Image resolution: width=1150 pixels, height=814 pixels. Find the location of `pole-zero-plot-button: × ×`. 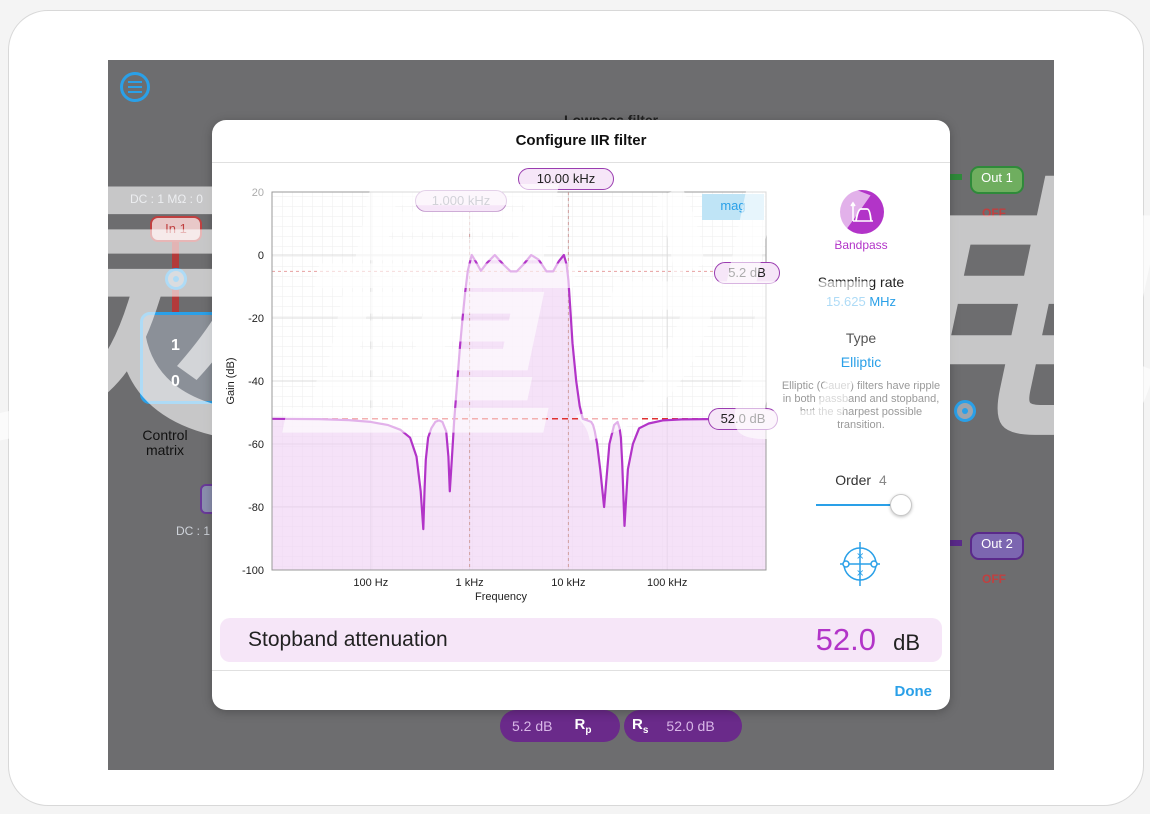

pole-zero-plot-button: × × is located at coordinates (860, 564).